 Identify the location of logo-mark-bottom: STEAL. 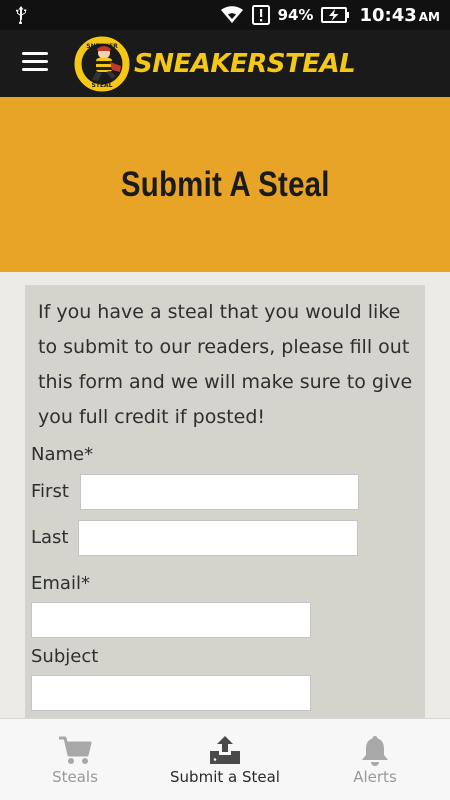
(102, 85).